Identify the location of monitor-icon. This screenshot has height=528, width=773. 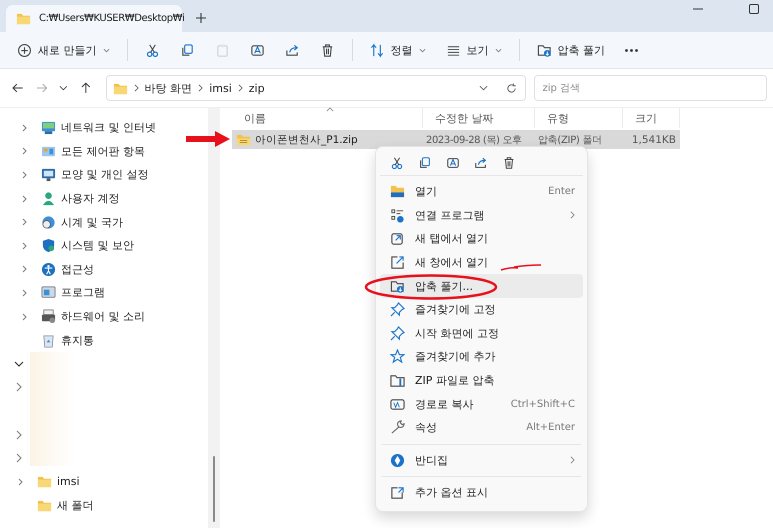
(48, 174).